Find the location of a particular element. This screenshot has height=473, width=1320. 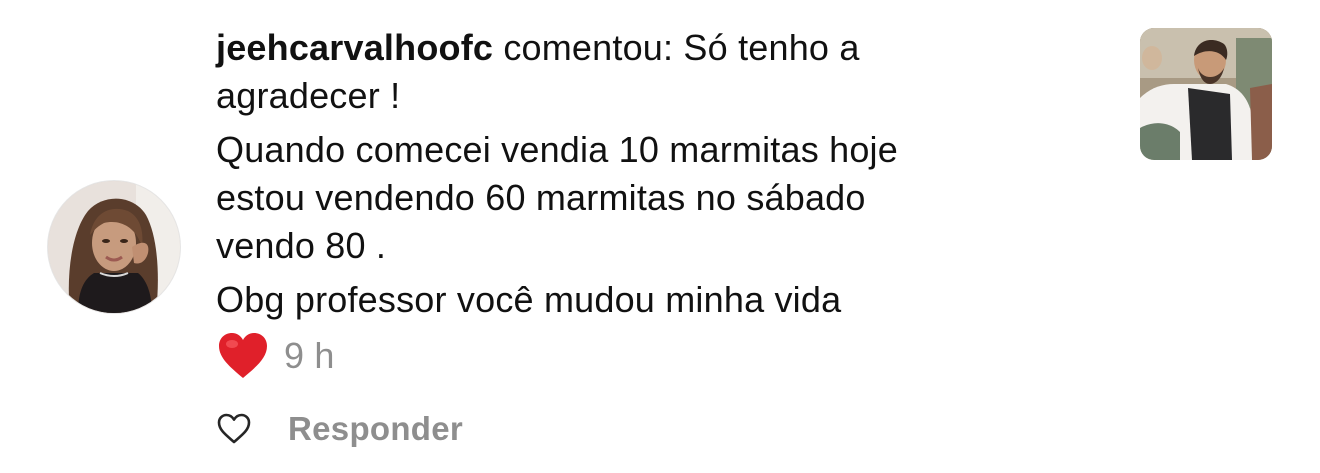

comment-text-line: vendo 80 . is located at coordinates (301, 245).